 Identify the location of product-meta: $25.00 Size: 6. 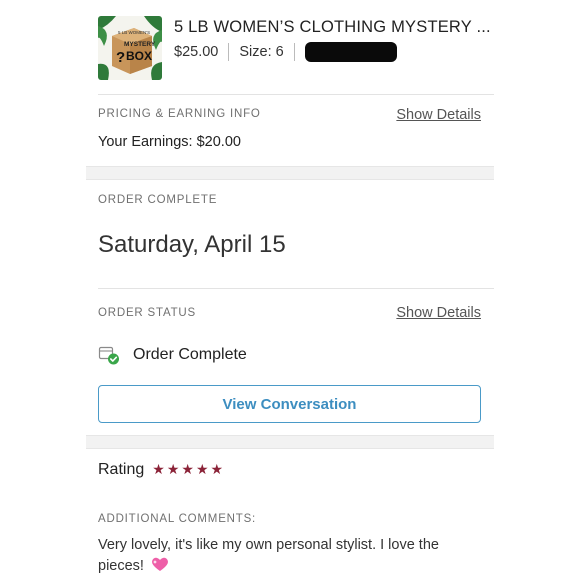
(285, 52).